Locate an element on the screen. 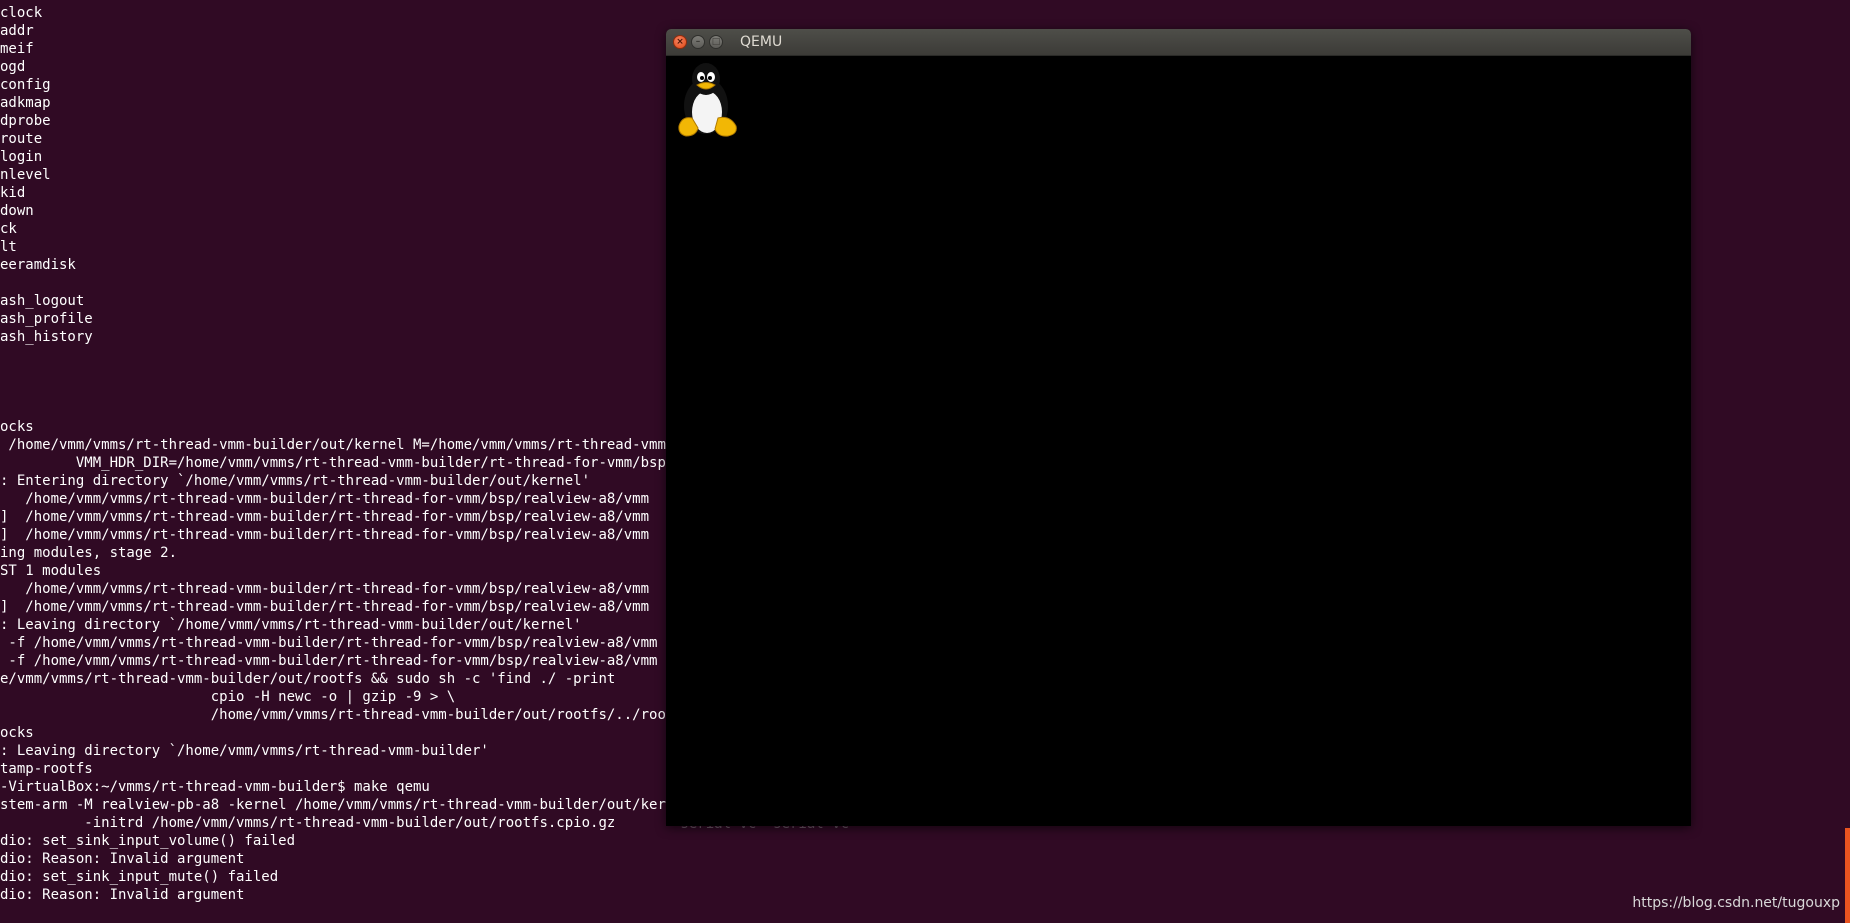  terminal-line: ash_history is located at coordinates (46, 337).